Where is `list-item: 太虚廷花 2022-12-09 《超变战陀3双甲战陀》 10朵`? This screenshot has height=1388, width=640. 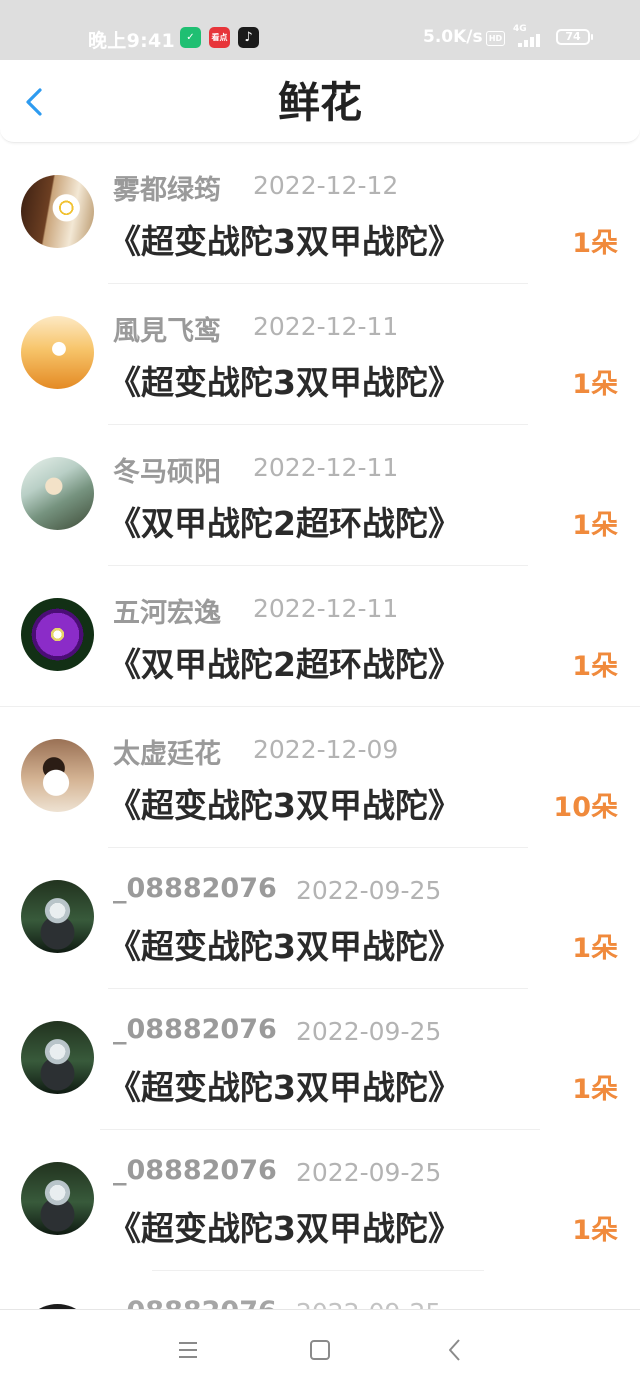
list-item: 太虚廷花 2022-12-09 《超变战陀3双甲战陀》 10朵 is located at coordinates (320, 777).